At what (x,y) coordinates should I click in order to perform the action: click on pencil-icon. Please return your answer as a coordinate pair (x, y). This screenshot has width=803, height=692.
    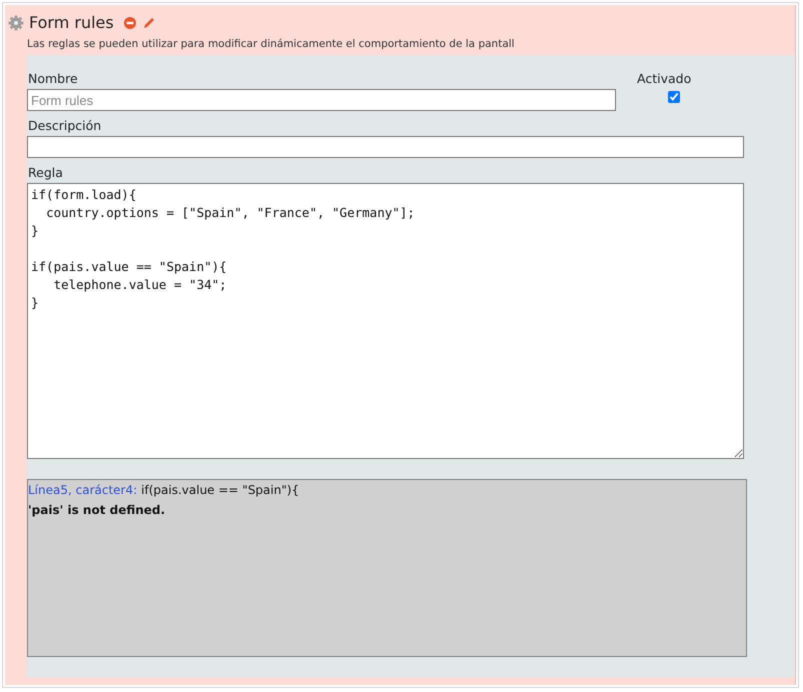
    Looking at the image, I should click on (149, 23).